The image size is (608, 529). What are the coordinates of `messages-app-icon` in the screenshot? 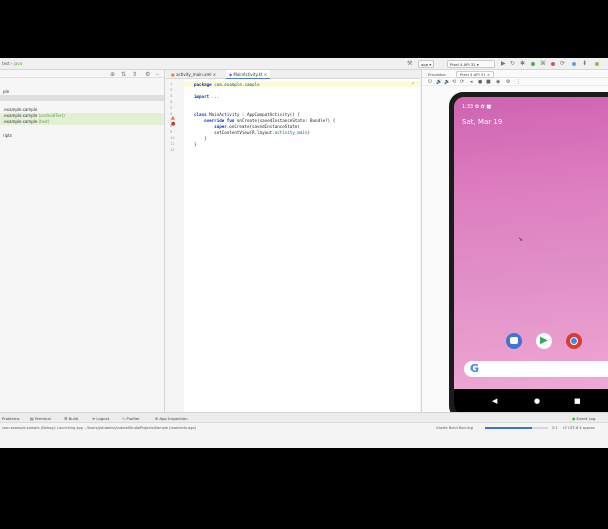 It's located at (514, 341).